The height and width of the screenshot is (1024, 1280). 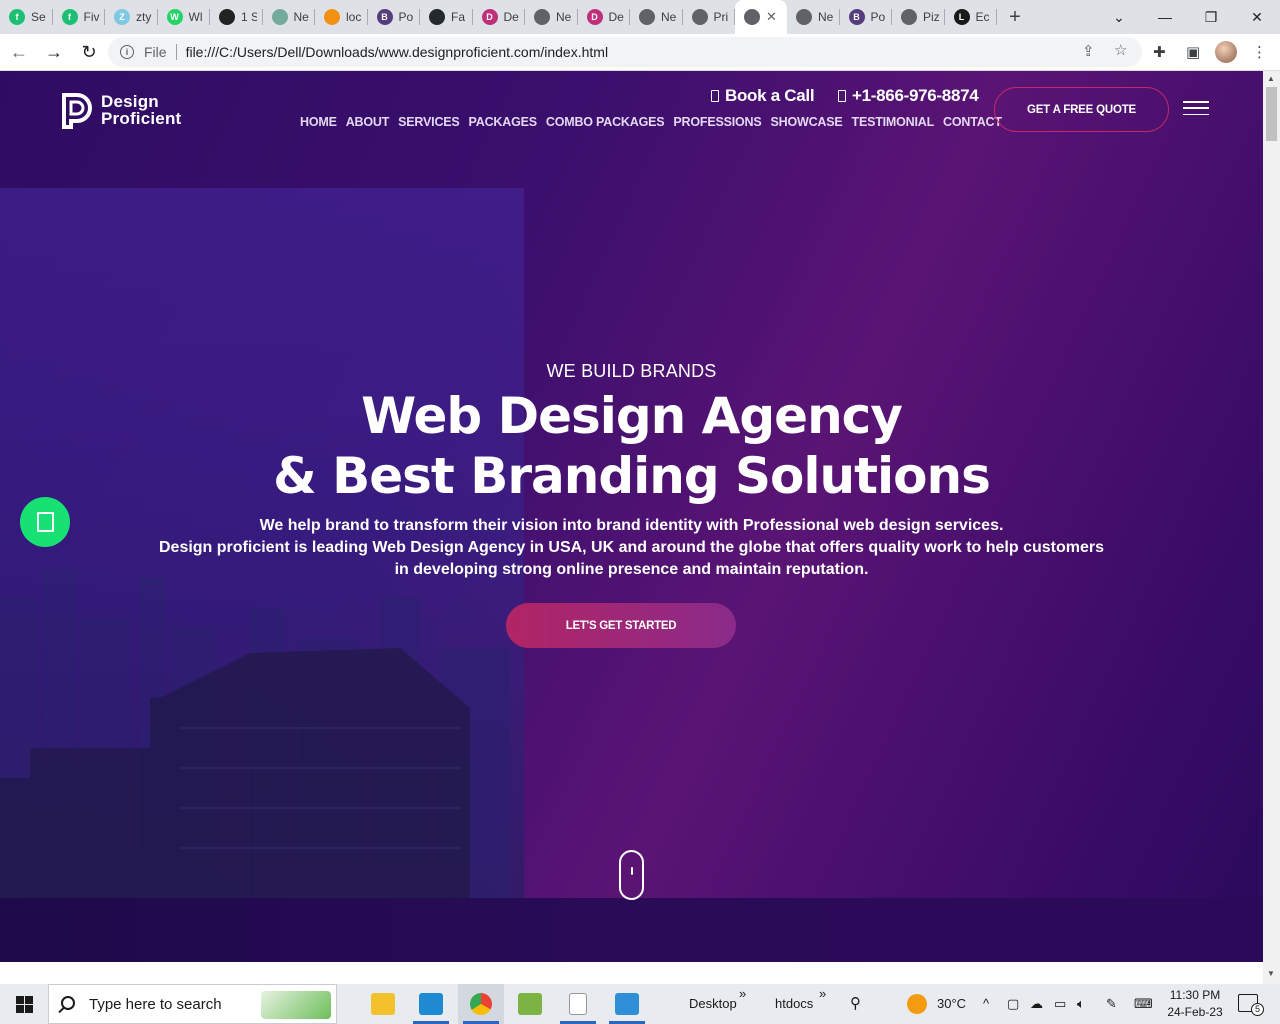 What do you see at coordinates (893, 122) in the screenshot?
I see `nav-link-testimonial: TESTIMONIAL` at bounding box center [893, 122].